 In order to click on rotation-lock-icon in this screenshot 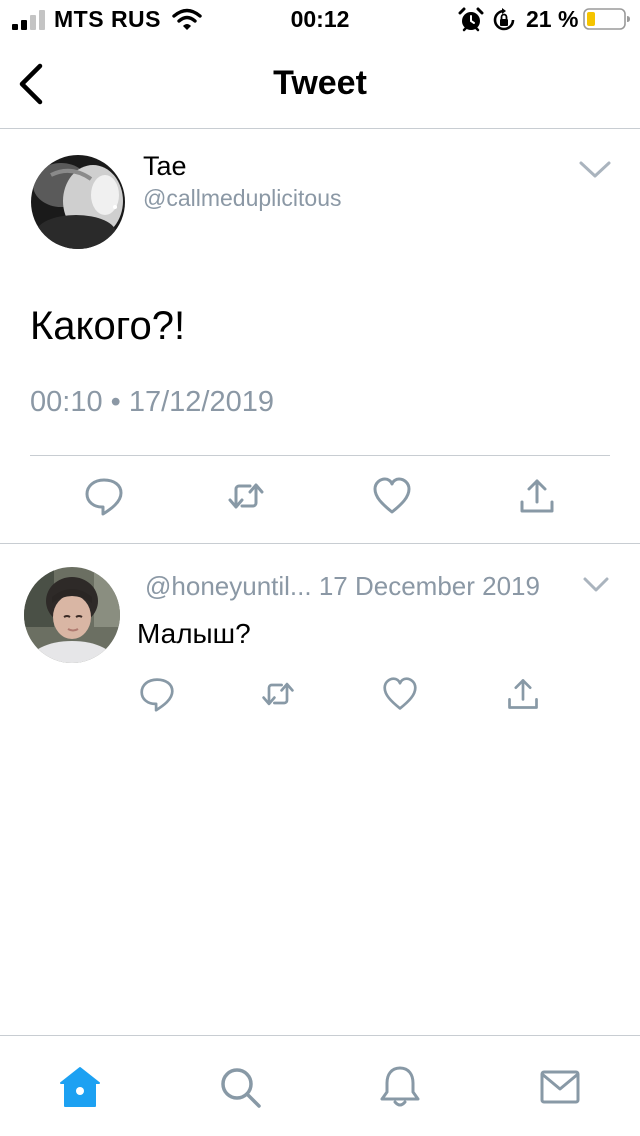, I will do `click(504, 19)`.